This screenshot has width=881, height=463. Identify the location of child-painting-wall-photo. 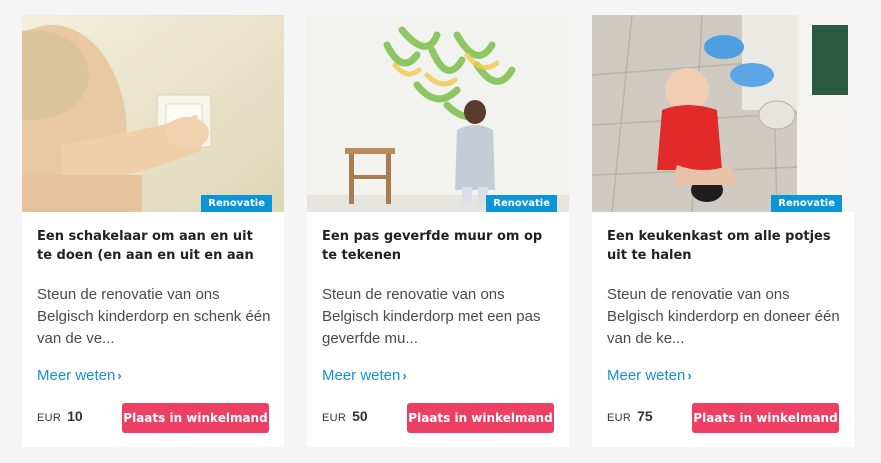
(438, 113).